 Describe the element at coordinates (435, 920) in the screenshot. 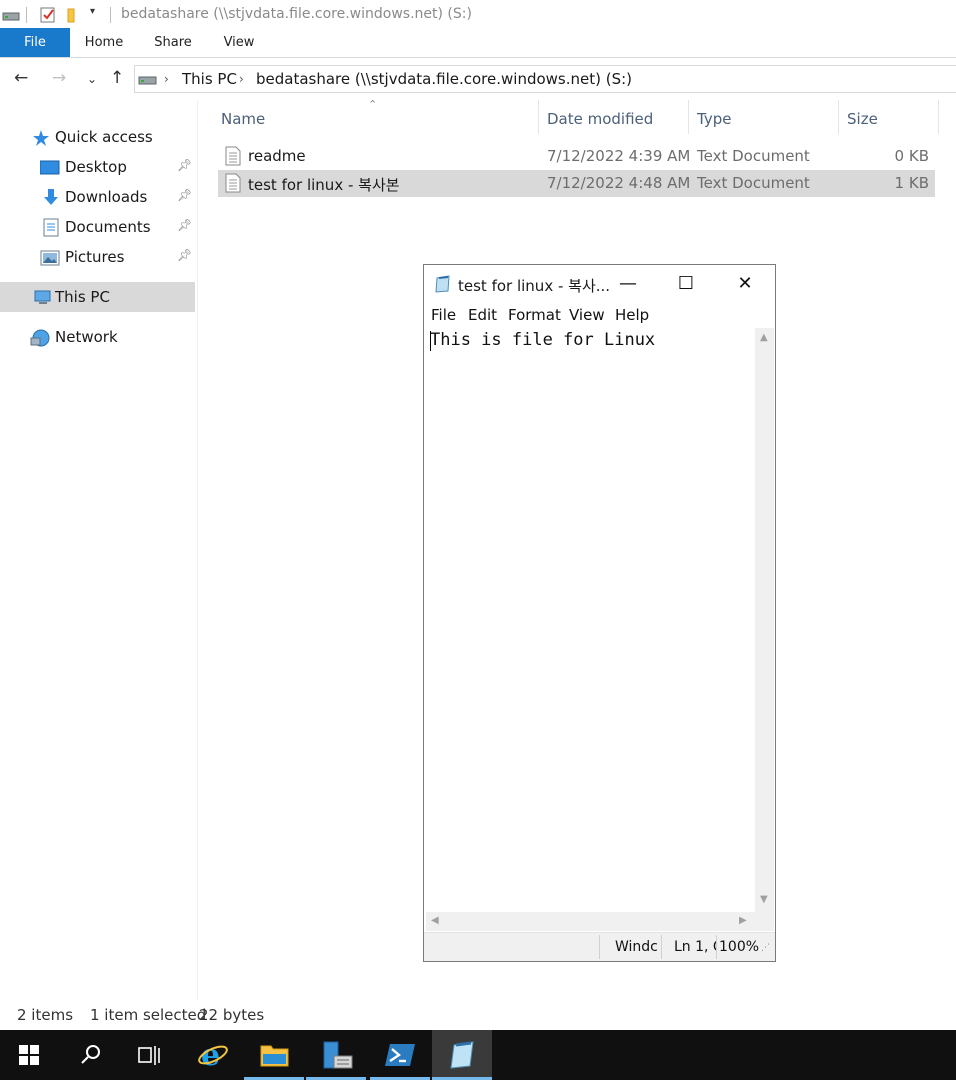

I see `scroll-left-icon: ◀` at that location.